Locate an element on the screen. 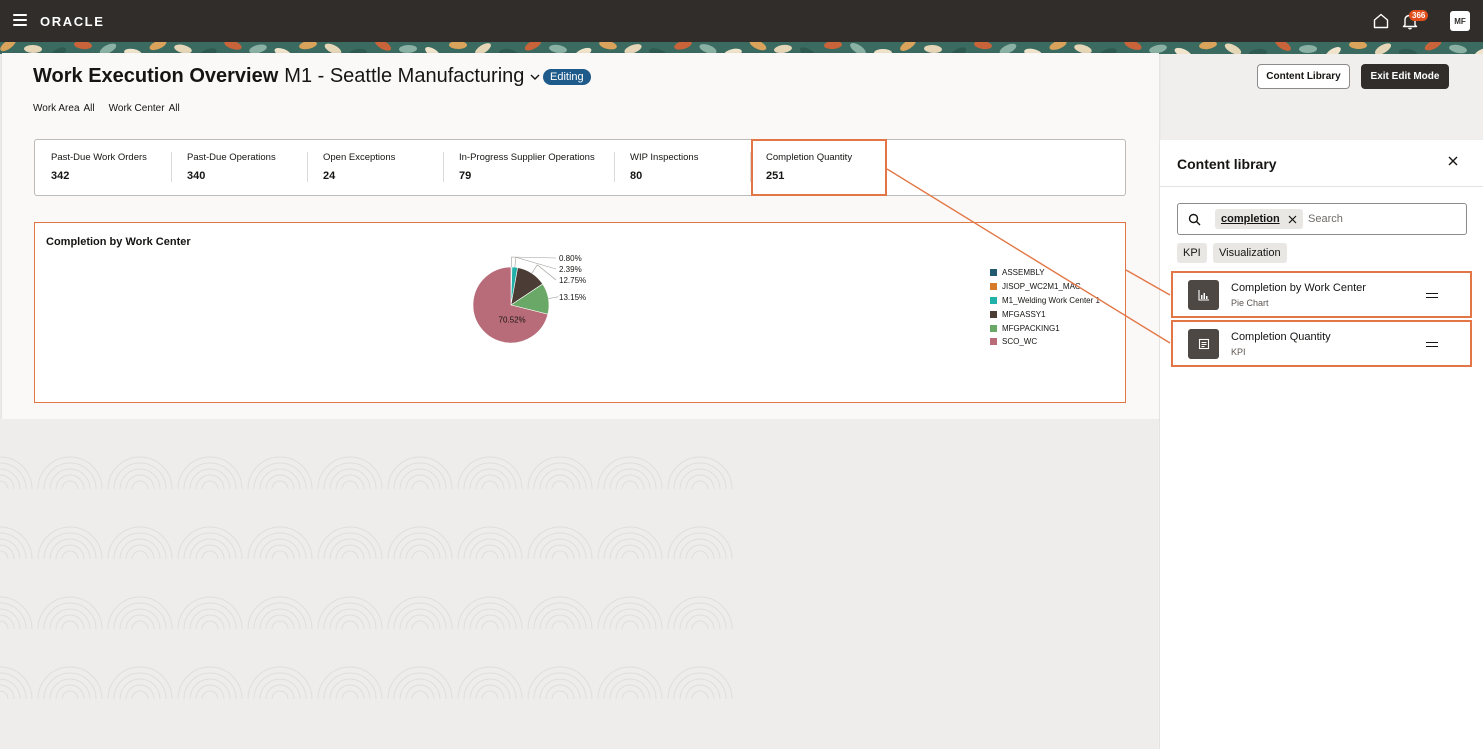 This screenshot has width=1483, height=749. kpi-value: 342 is located at coordinates (60, 176).